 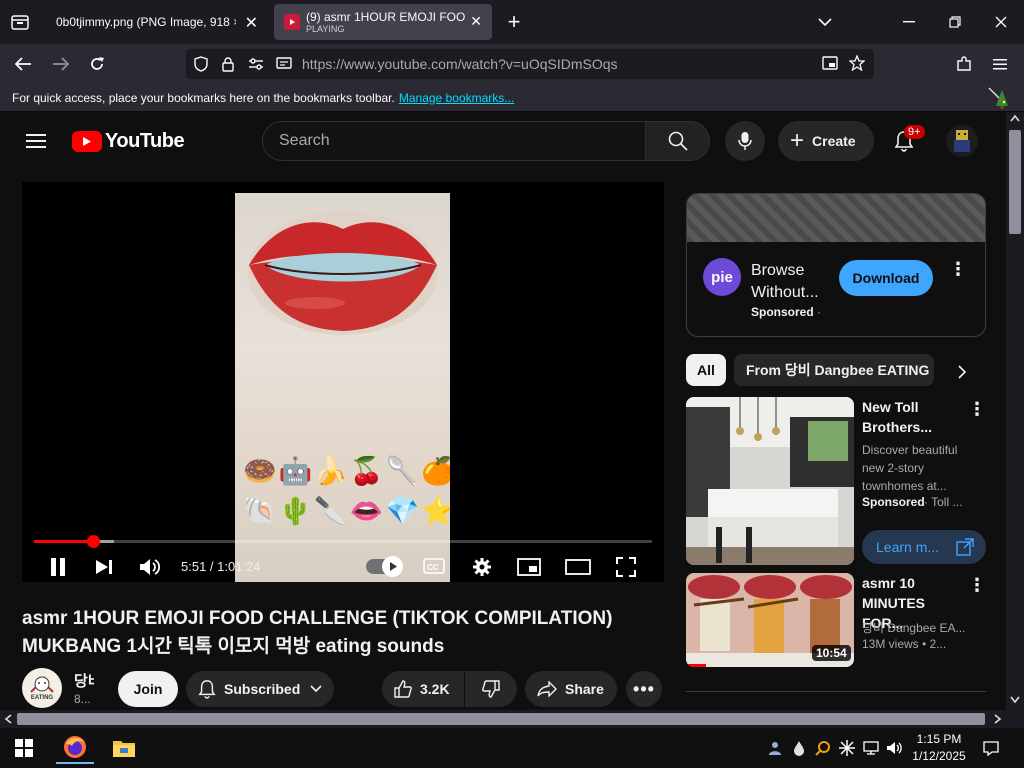 I want to click on scroll-right-icon, so click(x=998, y=719).